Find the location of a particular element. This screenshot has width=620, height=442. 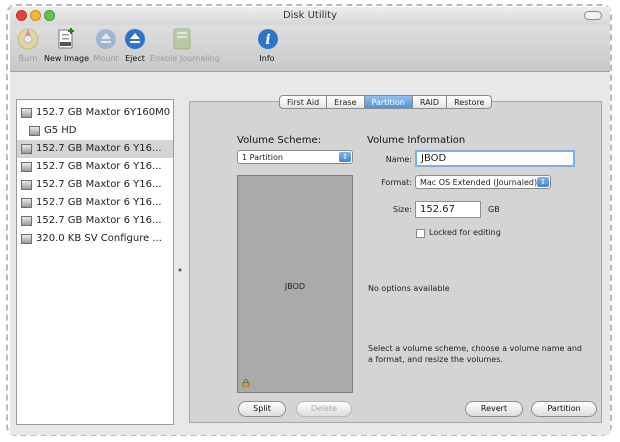

burn-icon is located at coordinates (28, 39).